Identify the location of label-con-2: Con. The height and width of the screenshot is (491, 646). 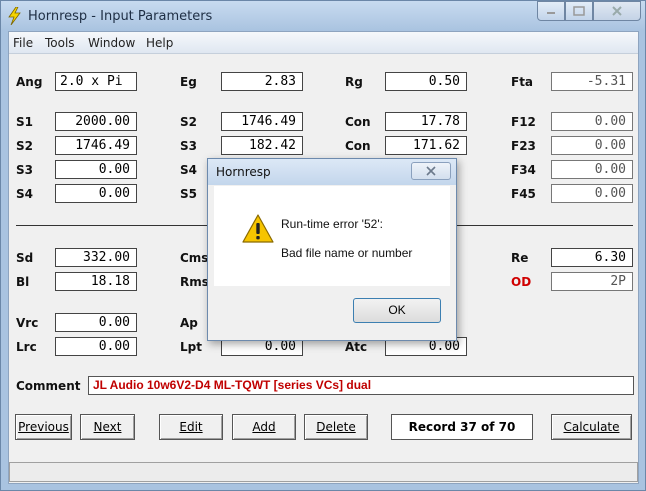
(358, 146).